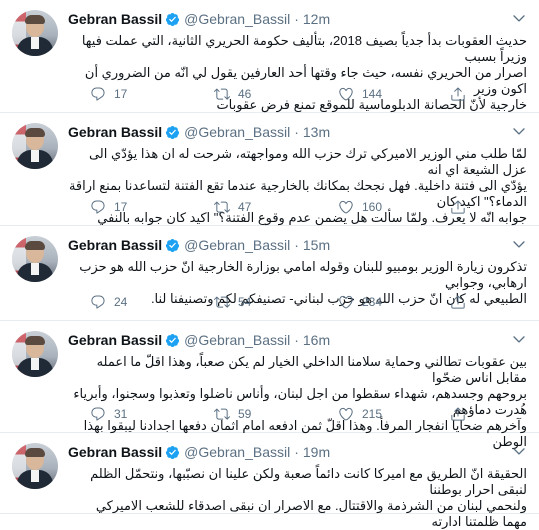 The height and width of the screenshot is (530, 539). I want to click on retweet-button: 59, so click(255, 414).